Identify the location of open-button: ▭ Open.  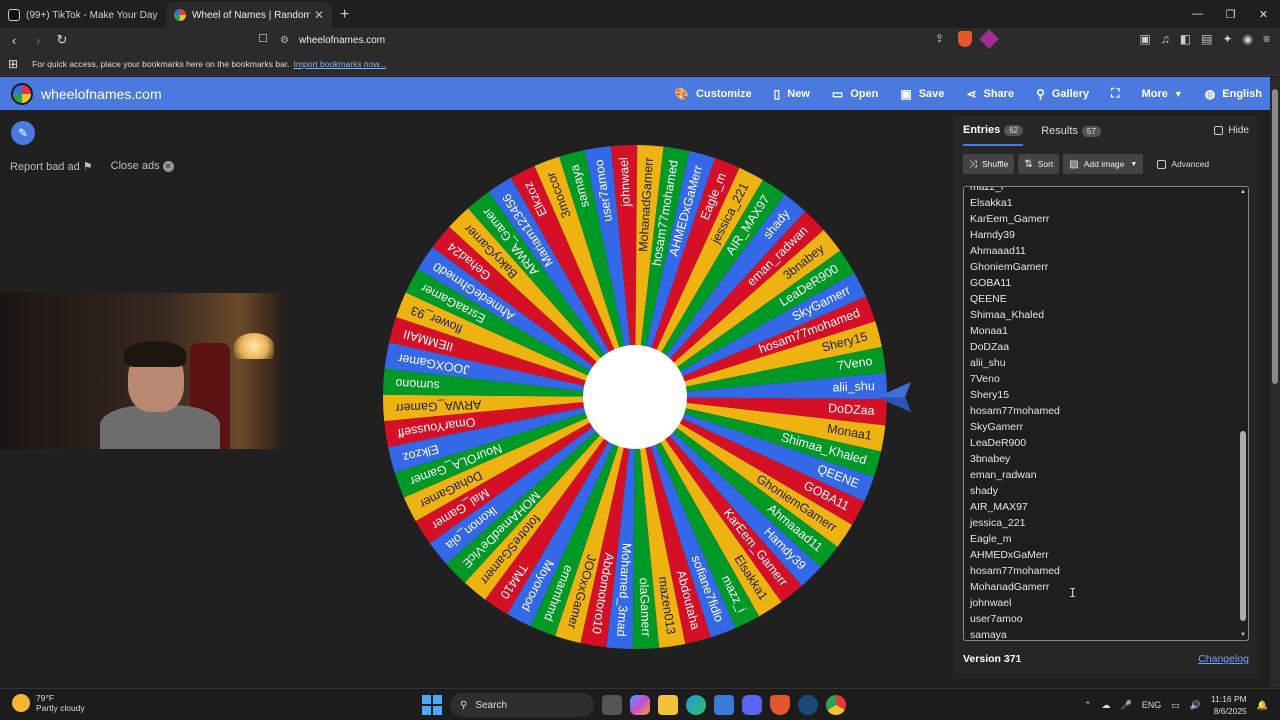
(855, 94).